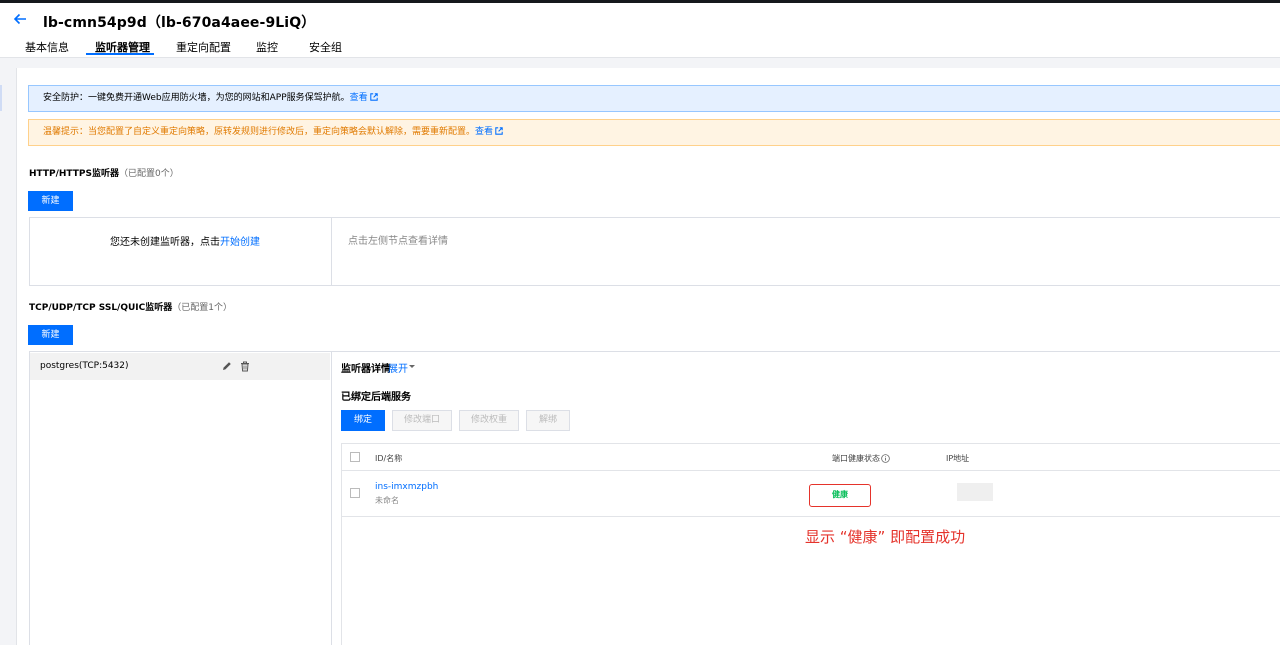 The height and width of the screenshot is (645, 1280). I want to click on delete-icon, so click(245, 366).